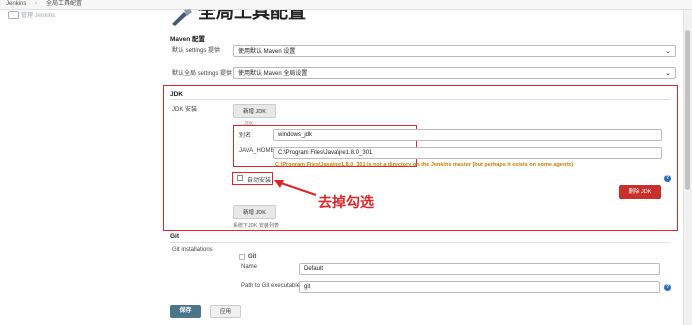 This screenshot has width=692, height=325. What do you see at coordinates (467, 135) in the screenshot?
I see `jdk-alias-input: windows_jdk` at bounding box center [467, 135].